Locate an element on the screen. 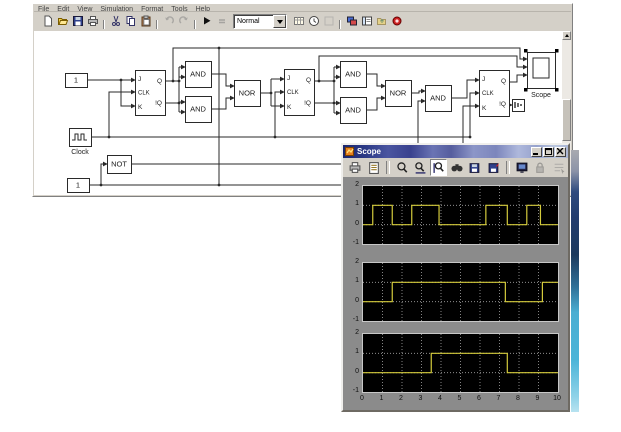 This screenshot has height=432, width=621. y-tick-label: 1 is located at coordinates (357, 204).